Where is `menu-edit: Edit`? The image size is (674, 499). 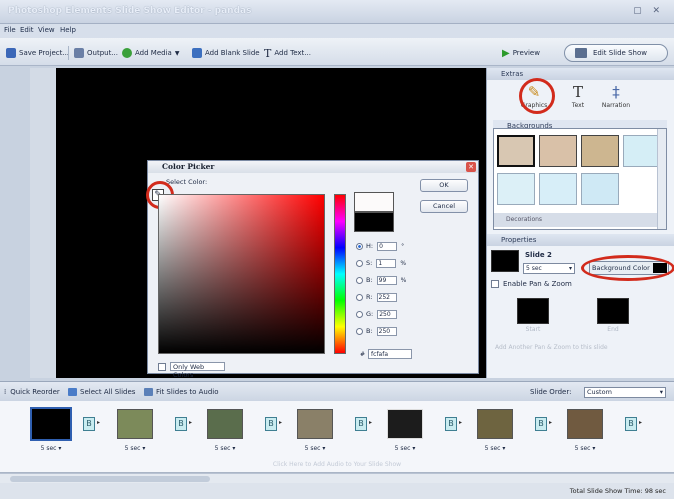
menu-edit: Edit is located at coordinates (27, 30).